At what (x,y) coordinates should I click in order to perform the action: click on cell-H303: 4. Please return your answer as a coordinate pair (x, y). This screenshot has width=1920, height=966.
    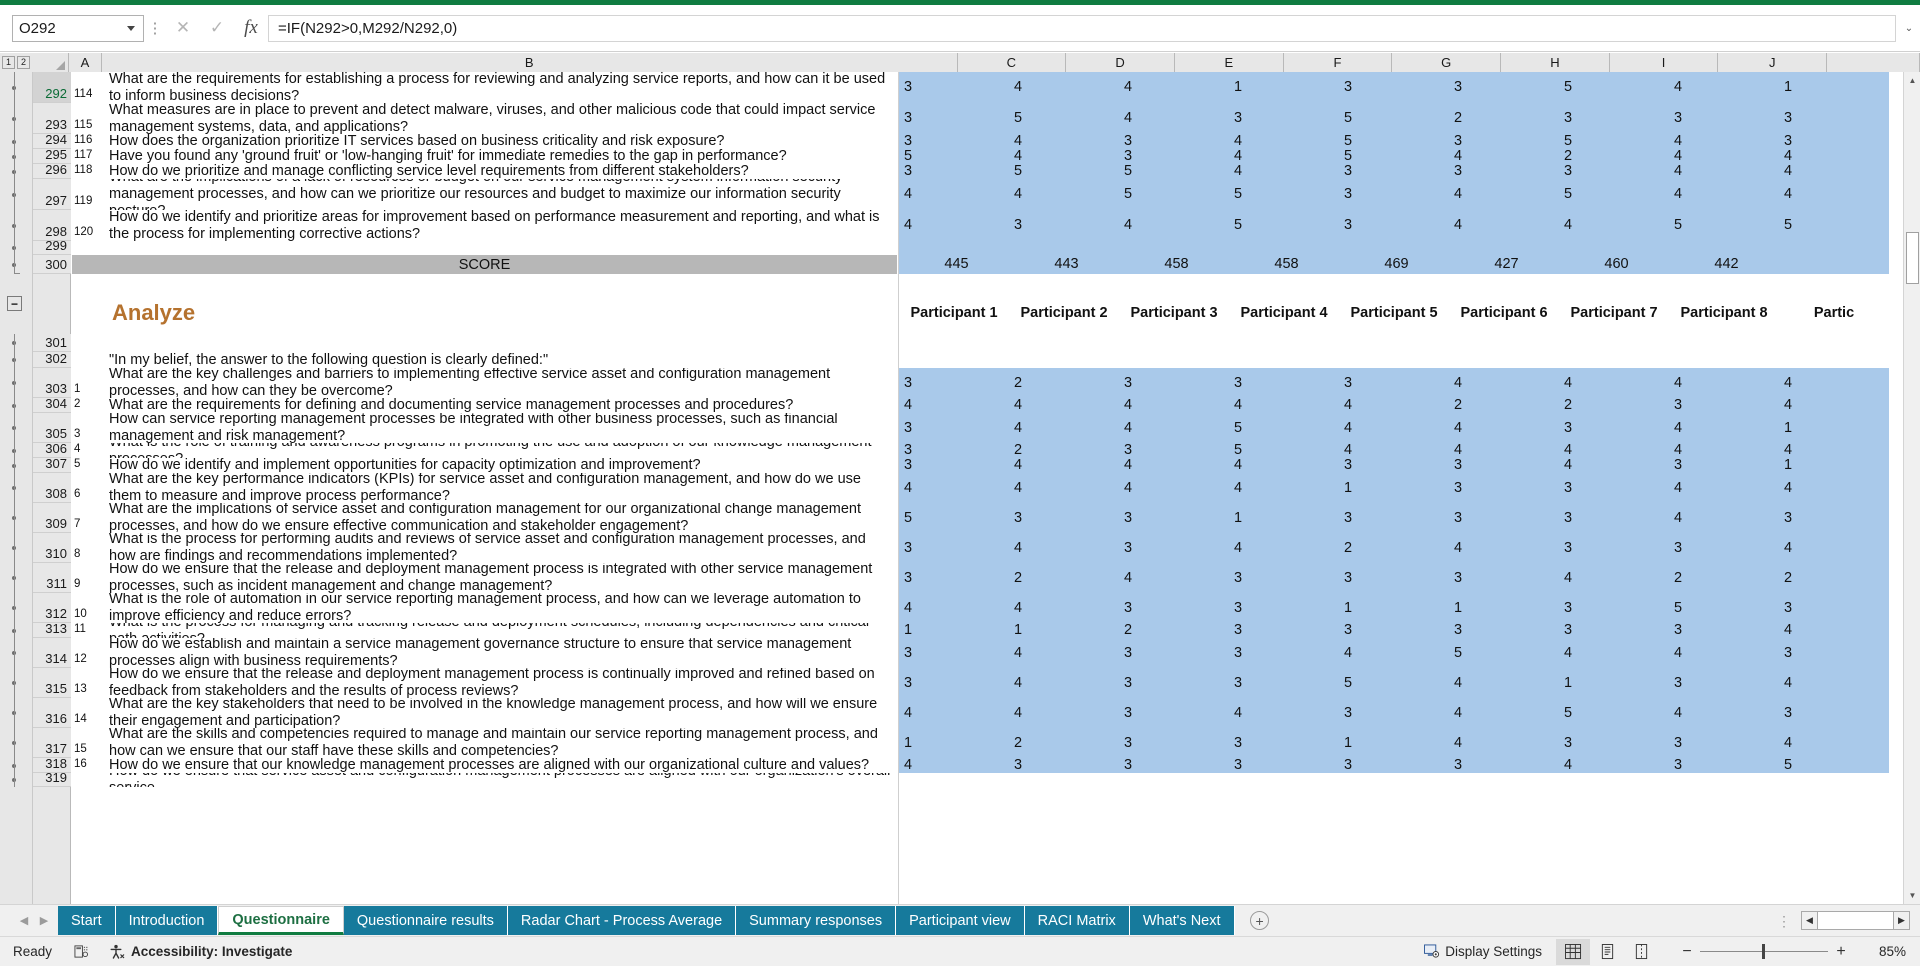
    Looking at the image, I should click on (1504, 383).